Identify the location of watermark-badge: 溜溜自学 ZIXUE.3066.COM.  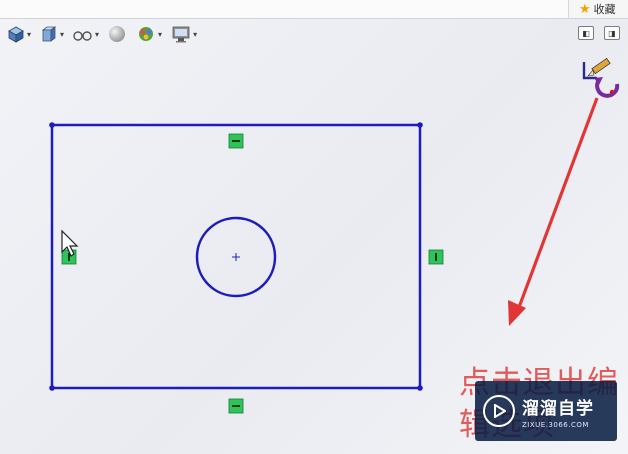
(546, 411).